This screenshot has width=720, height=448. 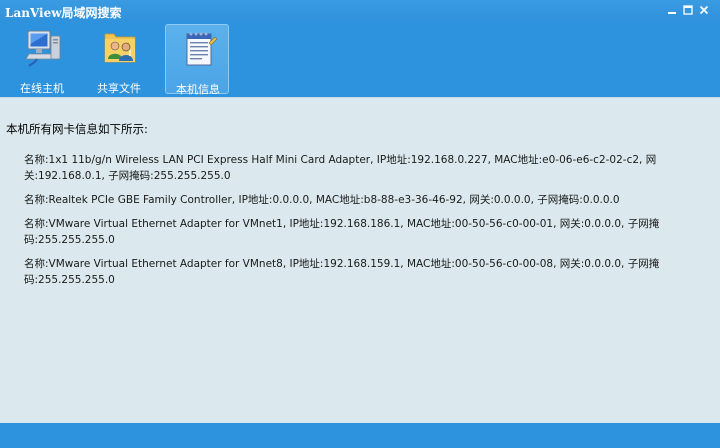 I want to click on status-bar, so click(x=360, y=435).